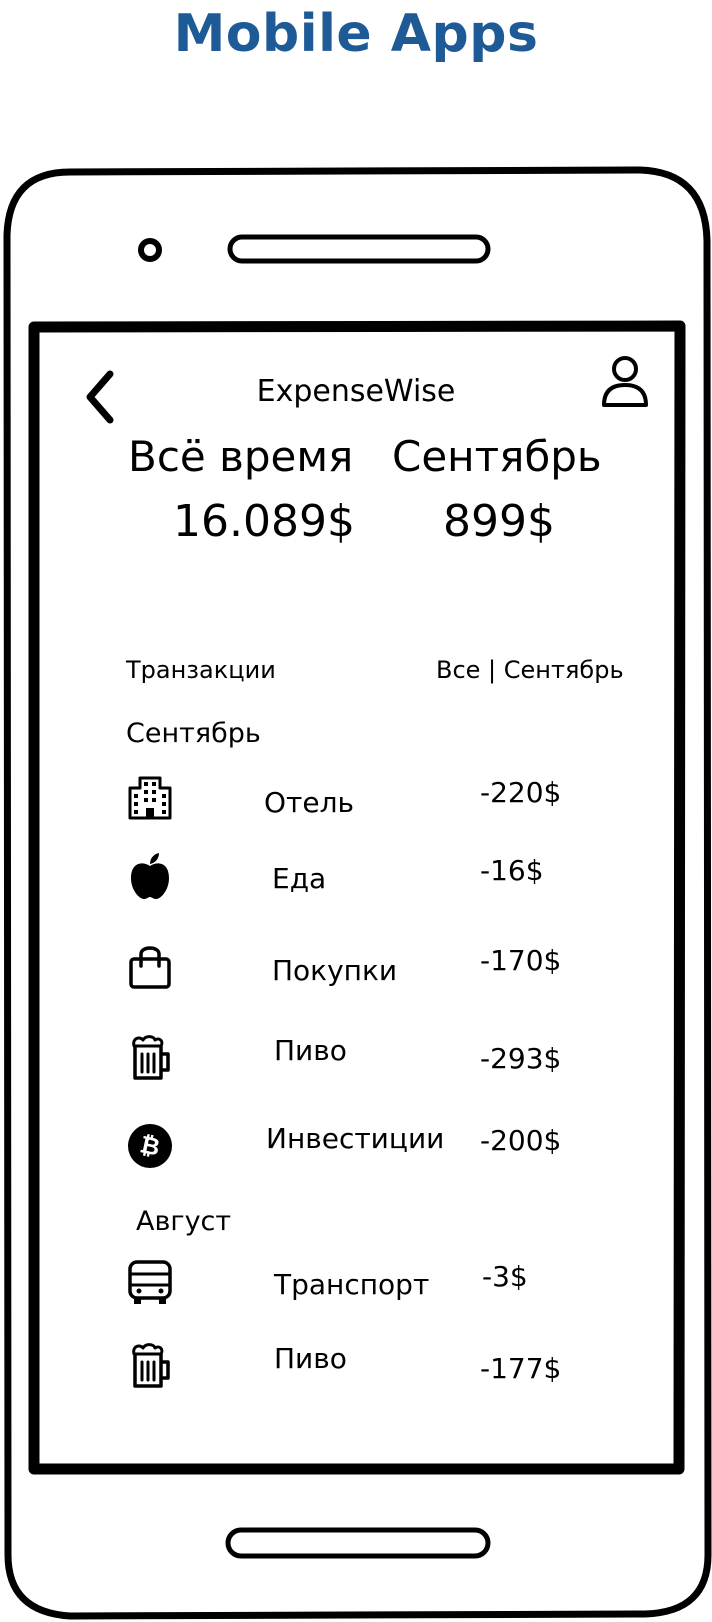 Image resolution: width=712 pixels, height=1622 pixels. What do you see at coordinates (497, 456) in the screenshot?
I see `month-label: Сентябрь` at bounding box center [497, 456].